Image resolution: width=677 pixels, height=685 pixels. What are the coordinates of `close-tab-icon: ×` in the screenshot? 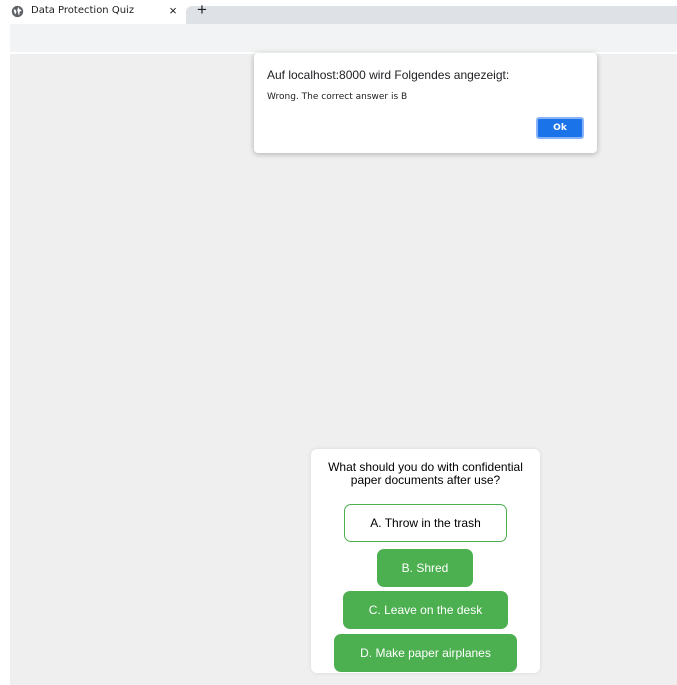 It's located at (173, 11).